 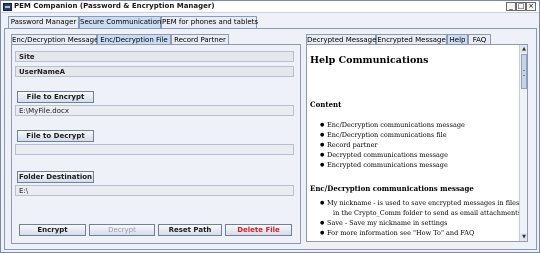 I want to click on content-item: Decrypted communications message, so click(x=384, y=155).